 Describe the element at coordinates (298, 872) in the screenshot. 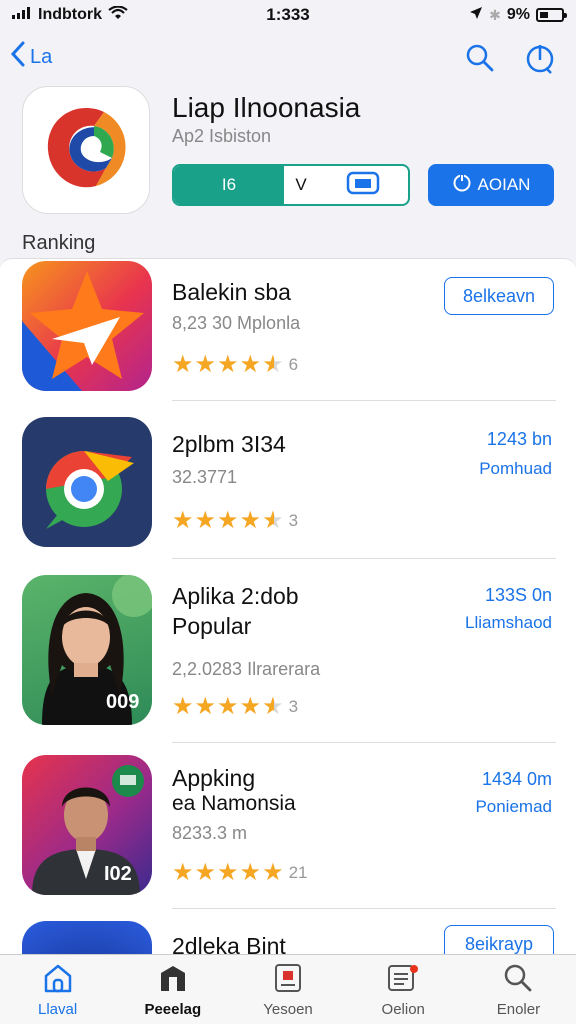

I see `rating-count: 21` at that location.